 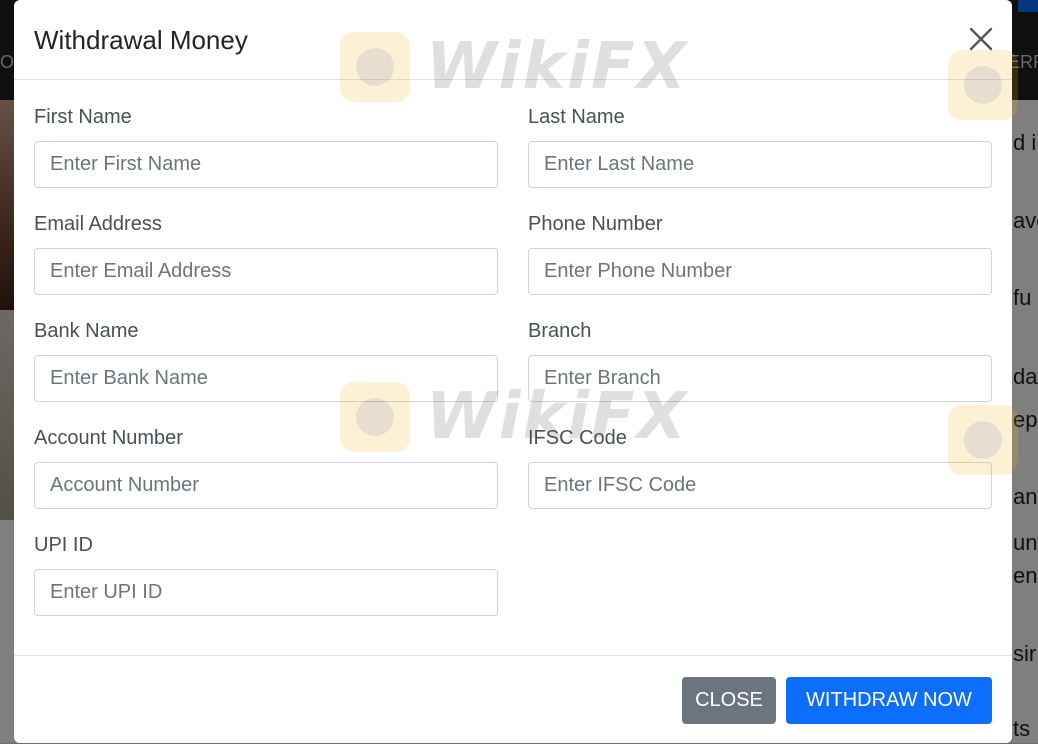 What do you see at coordinates (266, 164) in the screenshot?
I see `first-name-input` at bounding box center [266, 164].